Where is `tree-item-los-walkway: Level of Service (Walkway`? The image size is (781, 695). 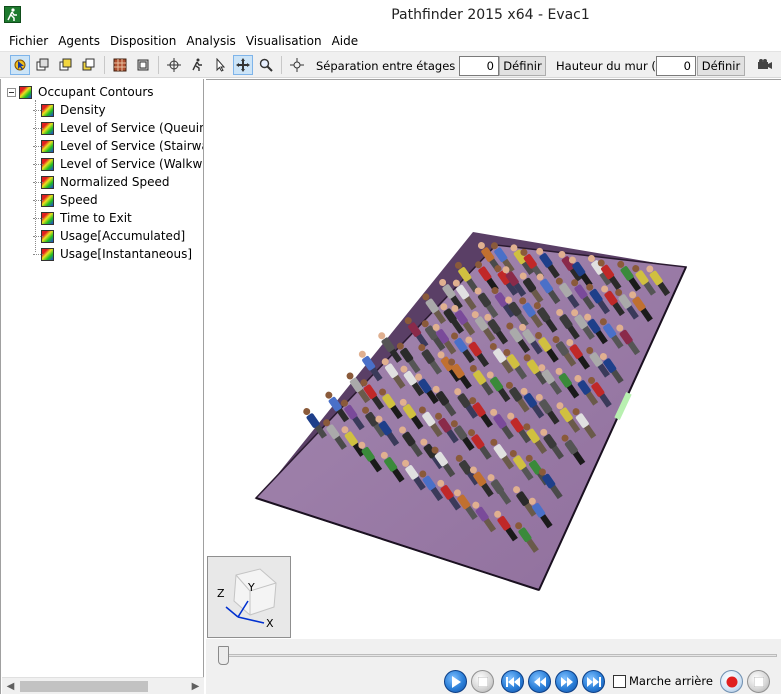
tree-item-los-walkway: Level of Service (Walkway is located at coordinates (105, 164).